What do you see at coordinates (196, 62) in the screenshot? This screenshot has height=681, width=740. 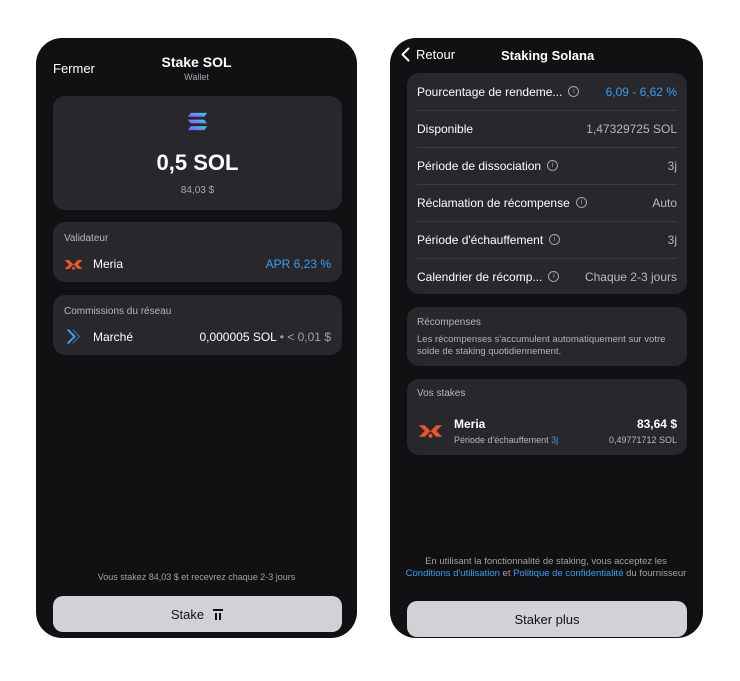 I see `page-title: Stake SOL` at bounding box center [196, 62].